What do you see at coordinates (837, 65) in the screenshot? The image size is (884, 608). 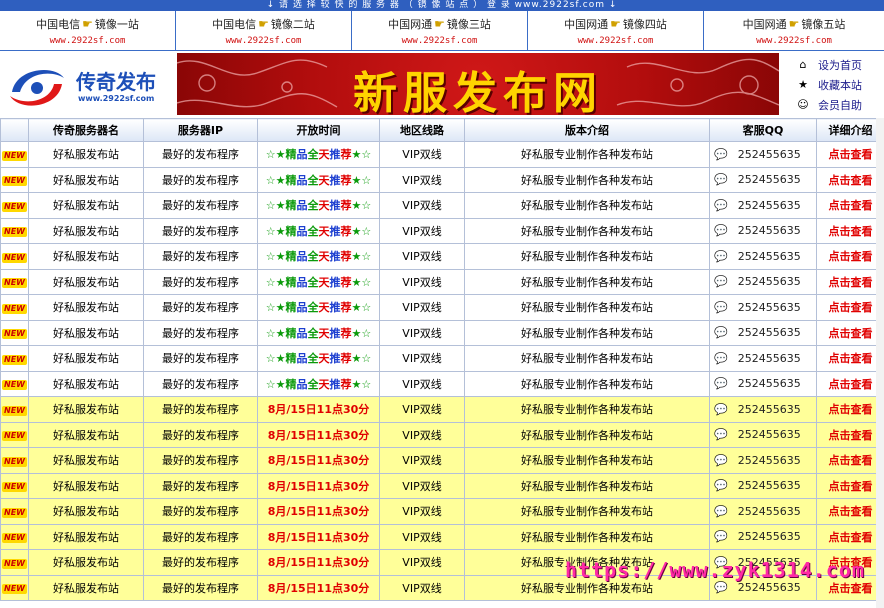 I see `set-homepage-link: ⌂ 设为首页` at bounding box center [837, 65].